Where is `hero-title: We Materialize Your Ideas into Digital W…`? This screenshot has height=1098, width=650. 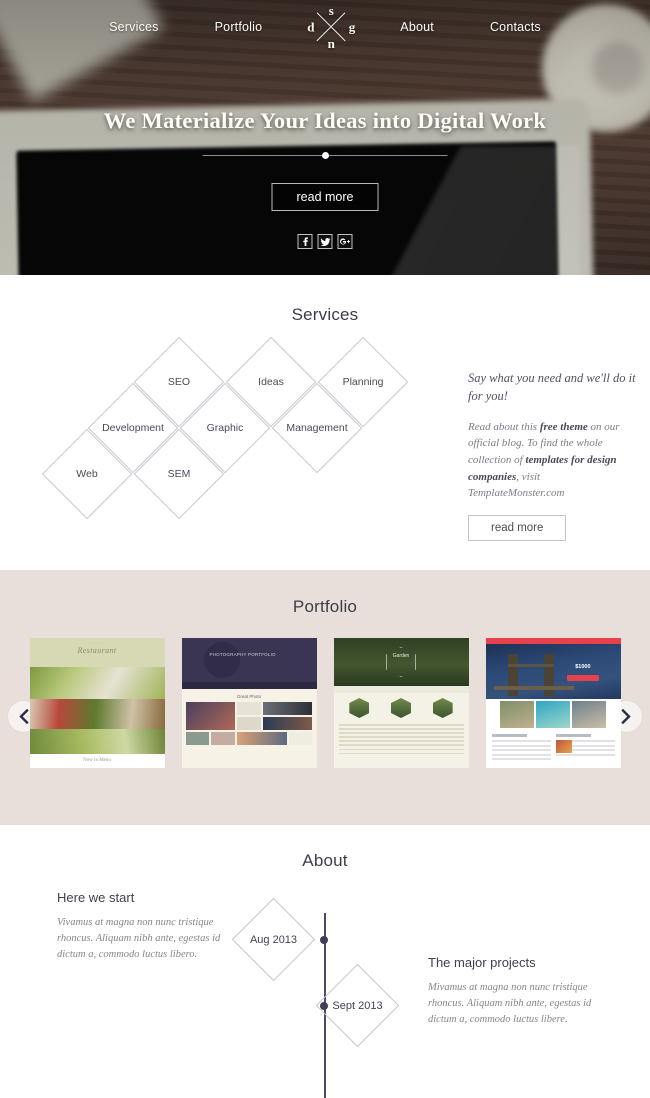 hero-title: We Materialize Your Ideas into Digital W… is located at coordinates (325, 120).